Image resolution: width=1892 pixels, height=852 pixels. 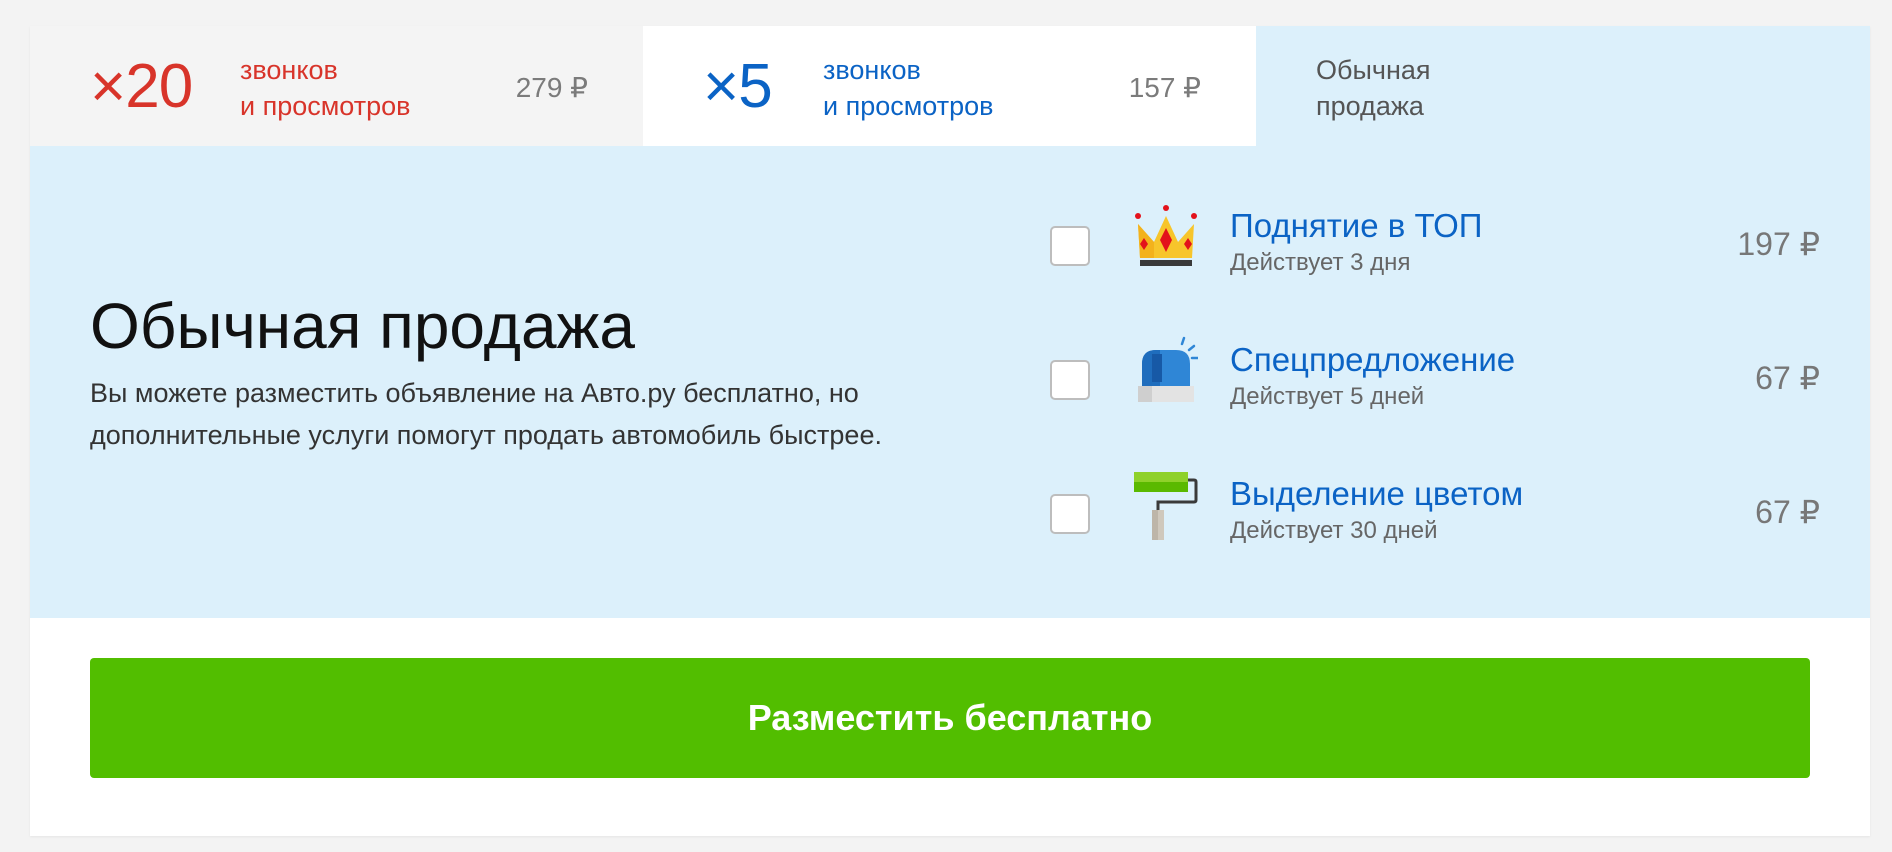 I want to click on page-title: Обычная продажа, so click(x=362, y=326).